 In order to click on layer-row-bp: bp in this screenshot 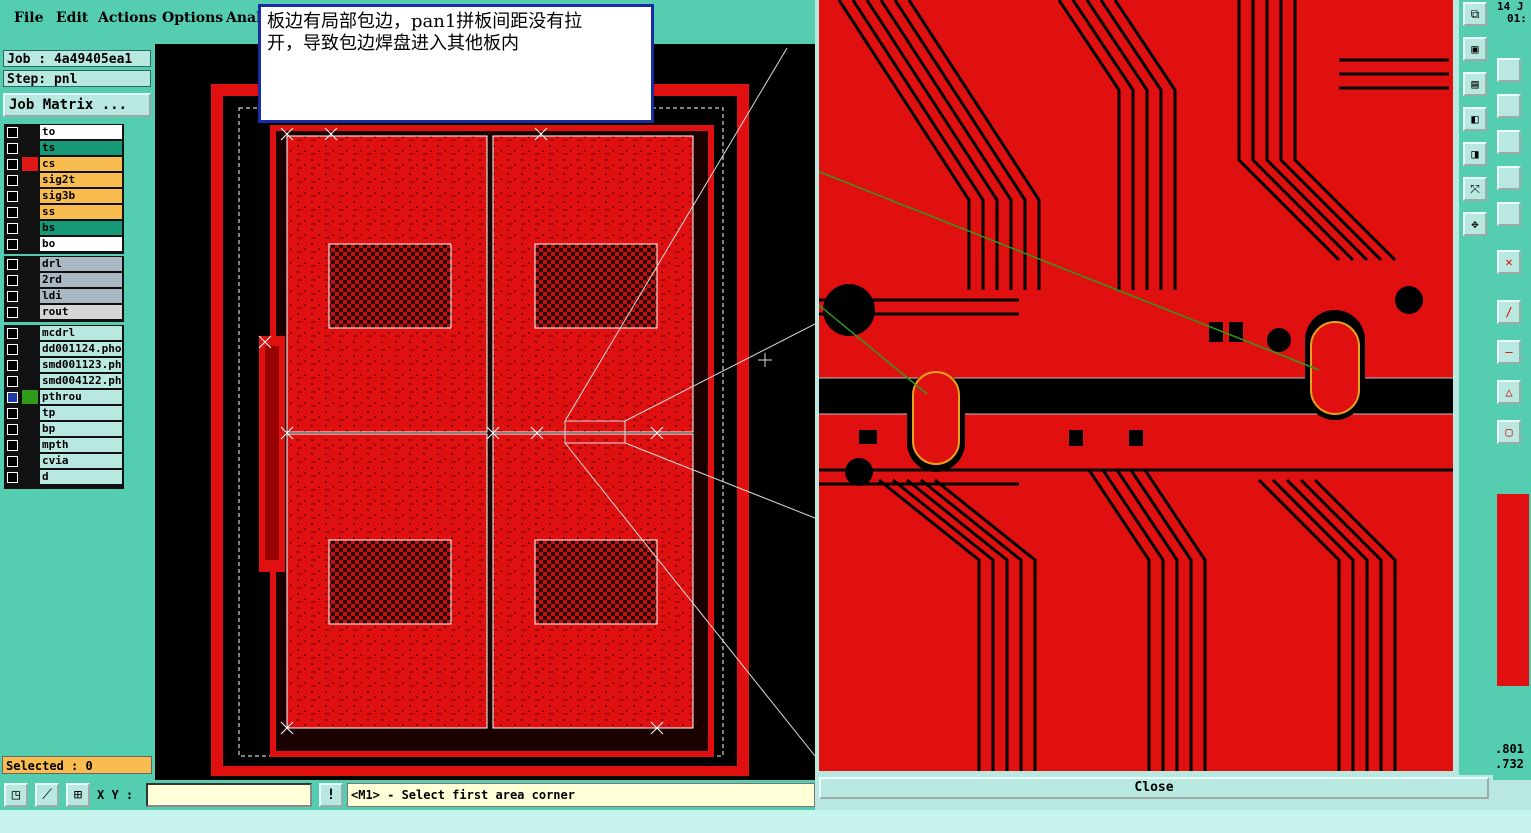, I will do `click(64, 429)`.